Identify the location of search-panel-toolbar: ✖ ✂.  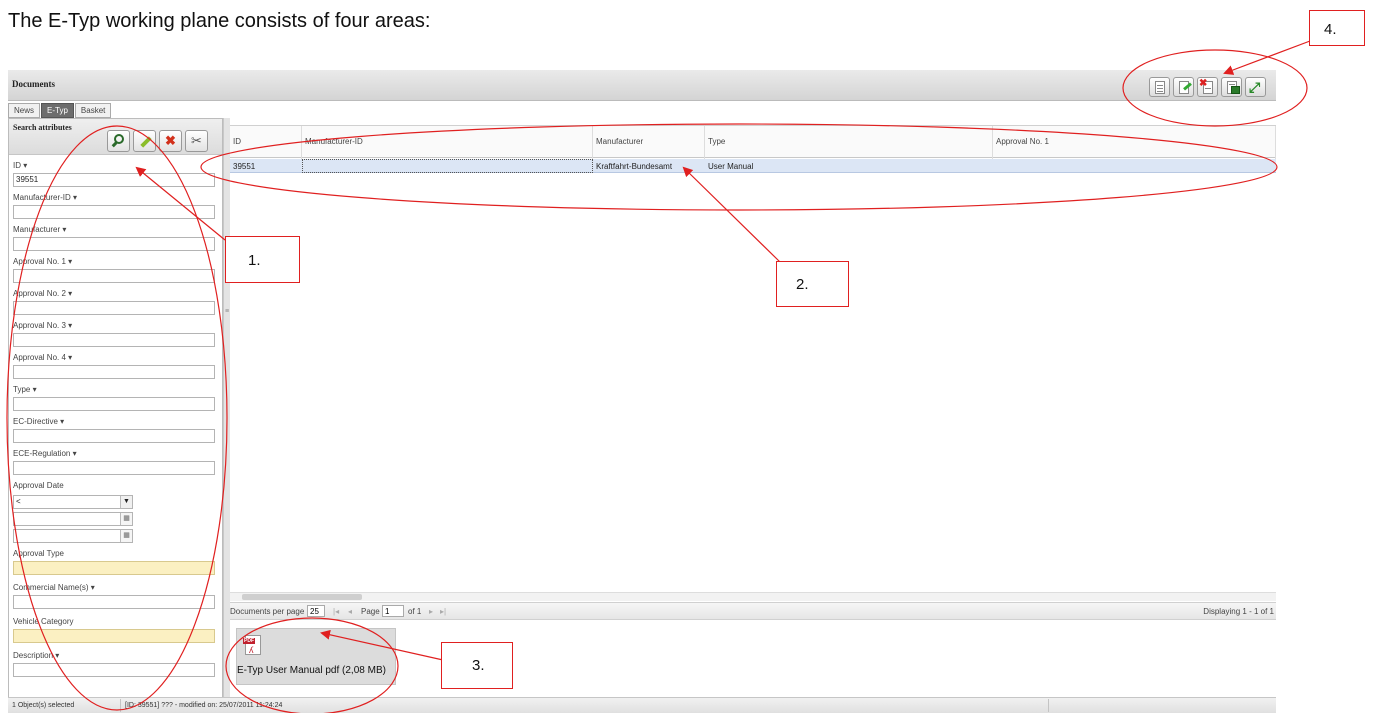
(157, 141).